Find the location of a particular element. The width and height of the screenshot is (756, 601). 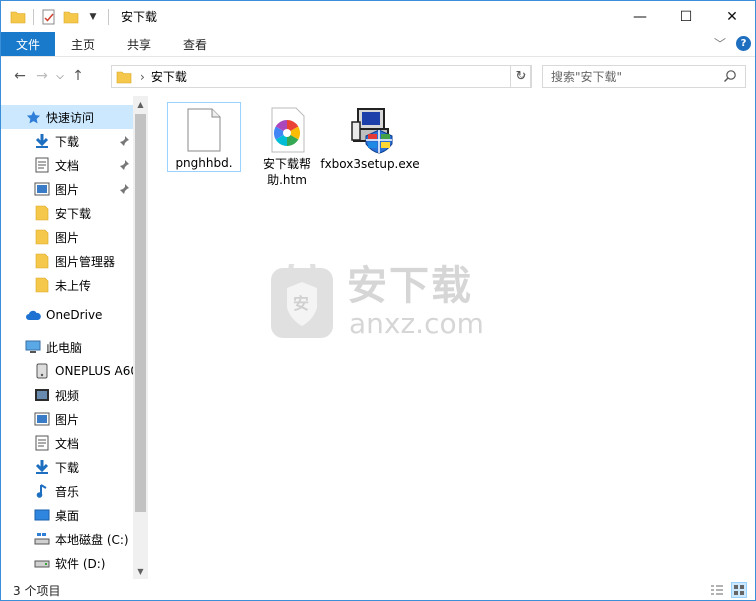

sidebar-item-quick-access: 快速访问 is located at coordinates (67, 117).